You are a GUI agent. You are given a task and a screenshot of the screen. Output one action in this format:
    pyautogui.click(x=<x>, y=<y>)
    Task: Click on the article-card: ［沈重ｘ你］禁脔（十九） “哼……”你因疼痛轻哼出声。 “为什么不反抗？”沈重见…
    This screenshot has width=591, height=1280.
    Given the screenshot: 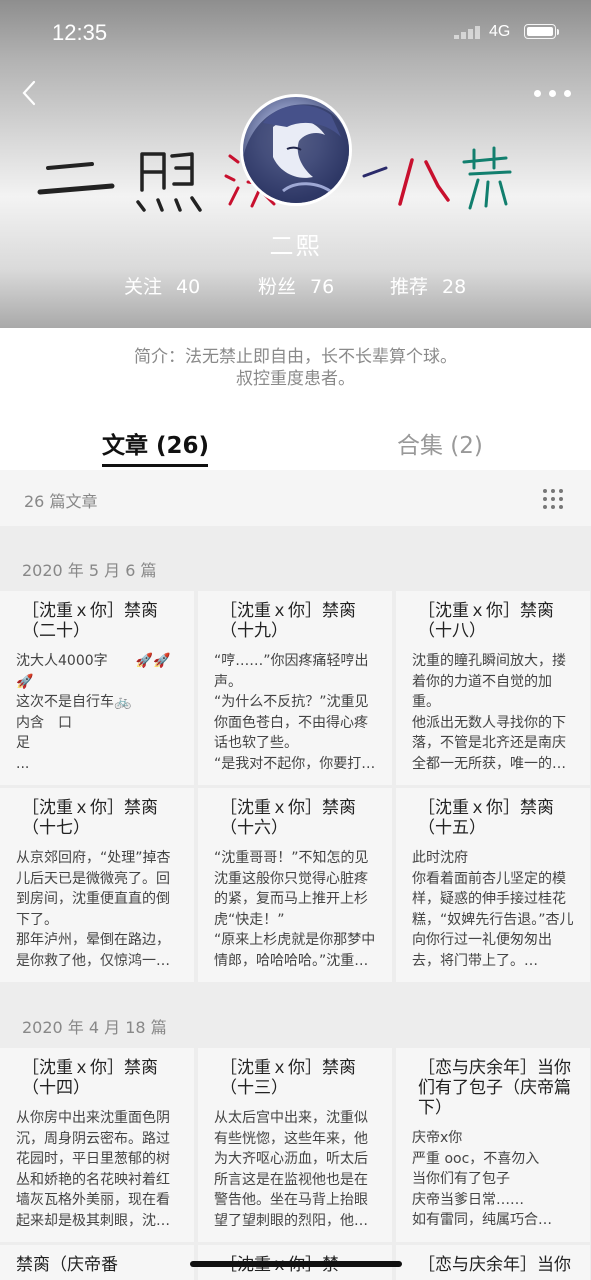 What is the action you would take?
    pyautogui.click(x=295, y=688)
    